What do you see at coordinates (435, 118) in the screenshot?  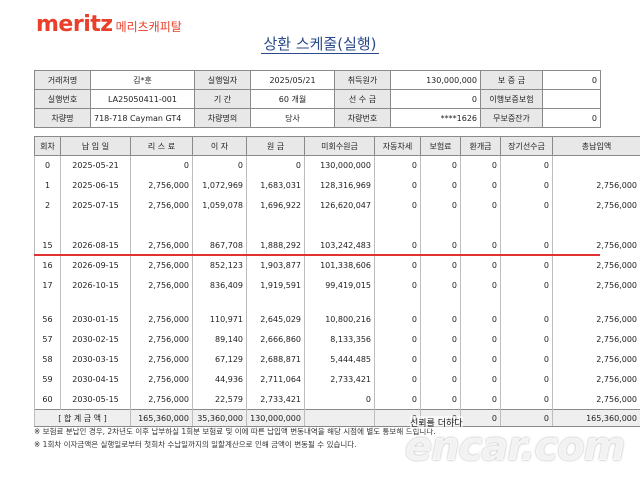 I see `info-value: ****1626` at bounding box center [435, 118].